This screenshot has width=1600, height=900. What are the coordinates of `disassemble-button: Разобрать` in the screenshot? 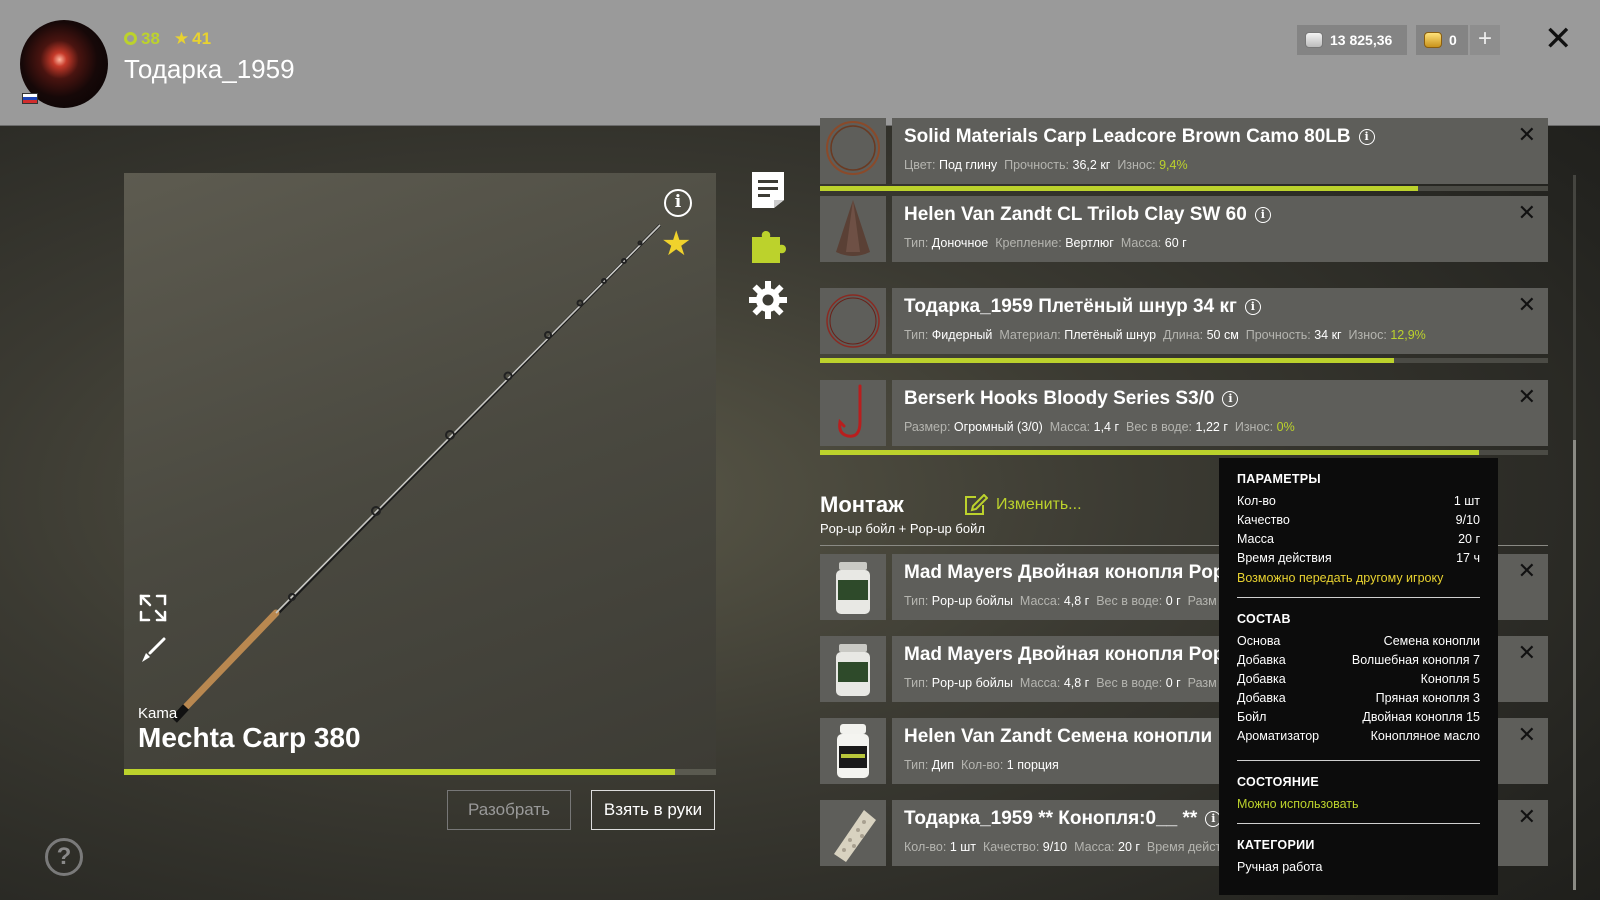 It's located at (509, 810).